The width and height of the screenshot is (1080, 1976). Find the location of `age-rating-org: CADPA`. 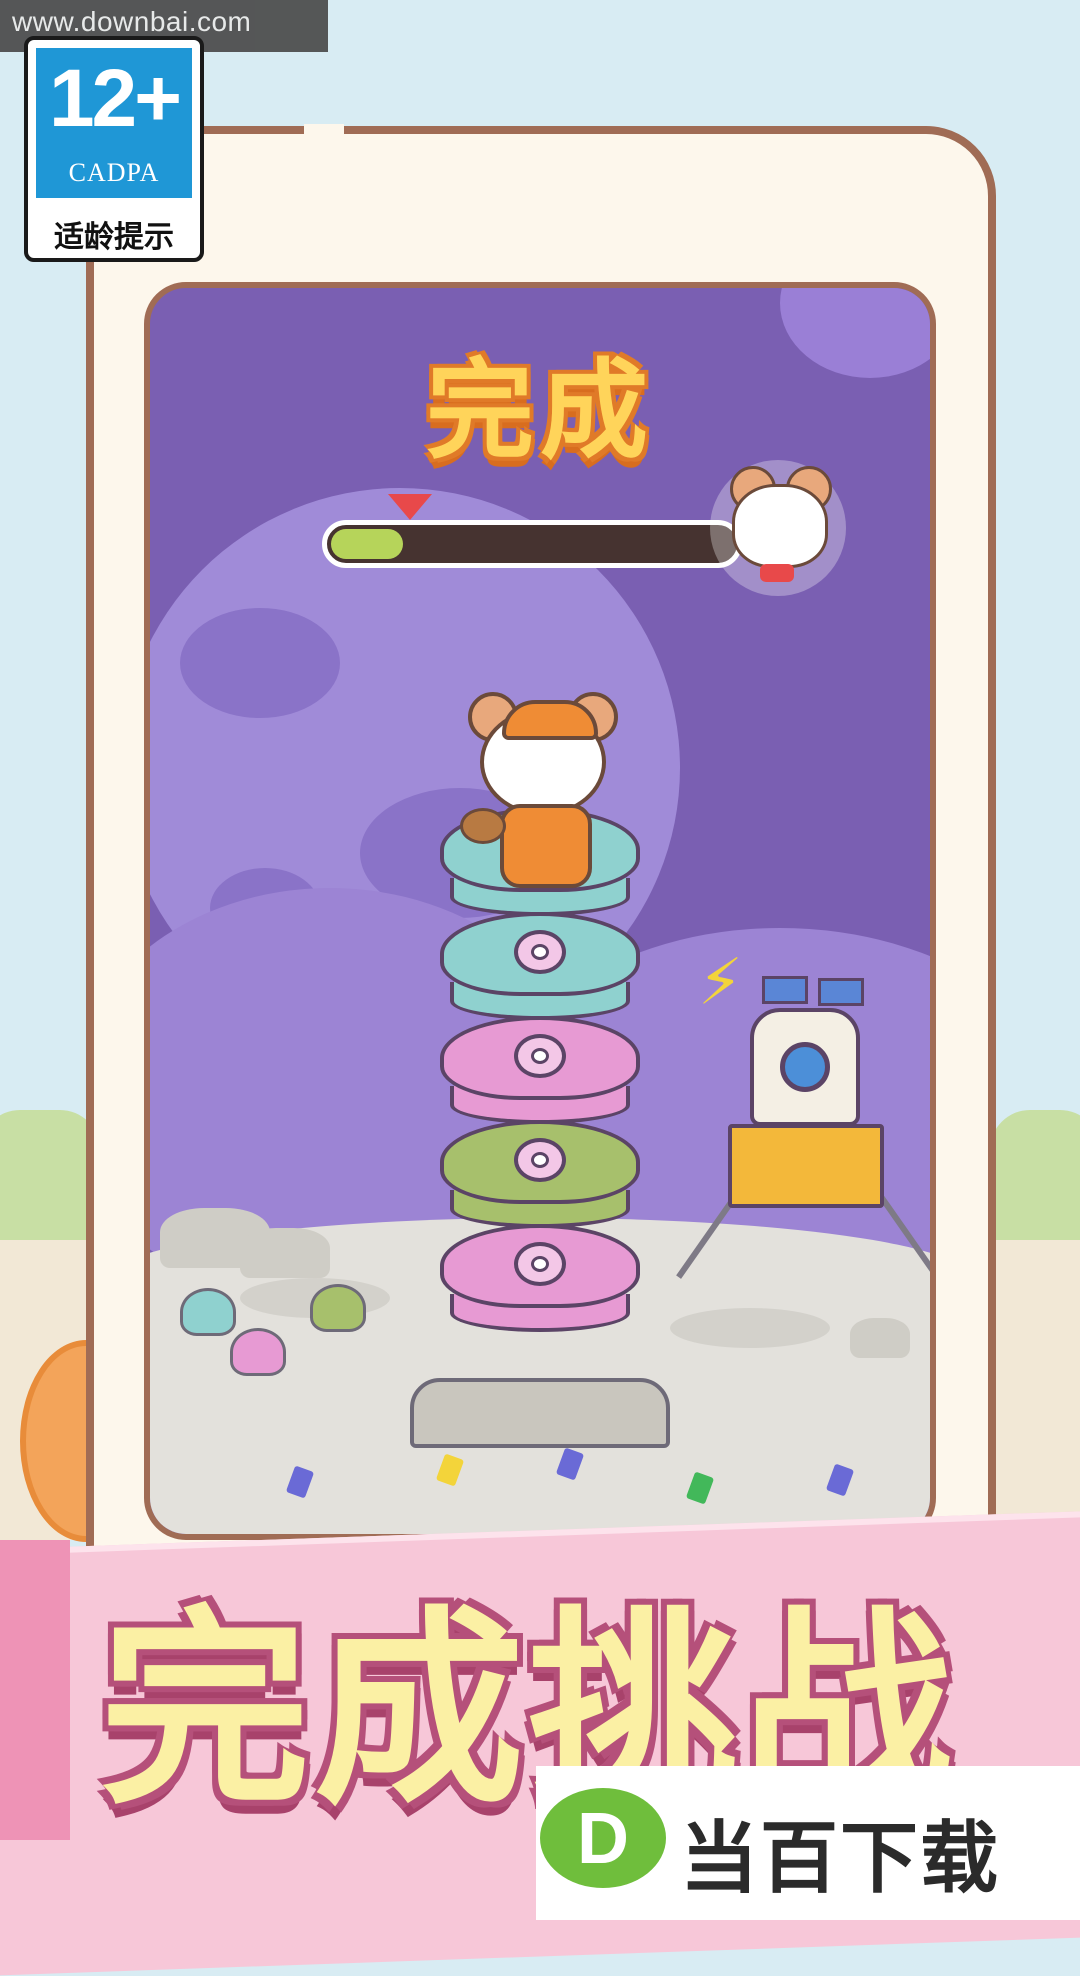

age-rating-org: CADPA is located at coordinates (114, 172).